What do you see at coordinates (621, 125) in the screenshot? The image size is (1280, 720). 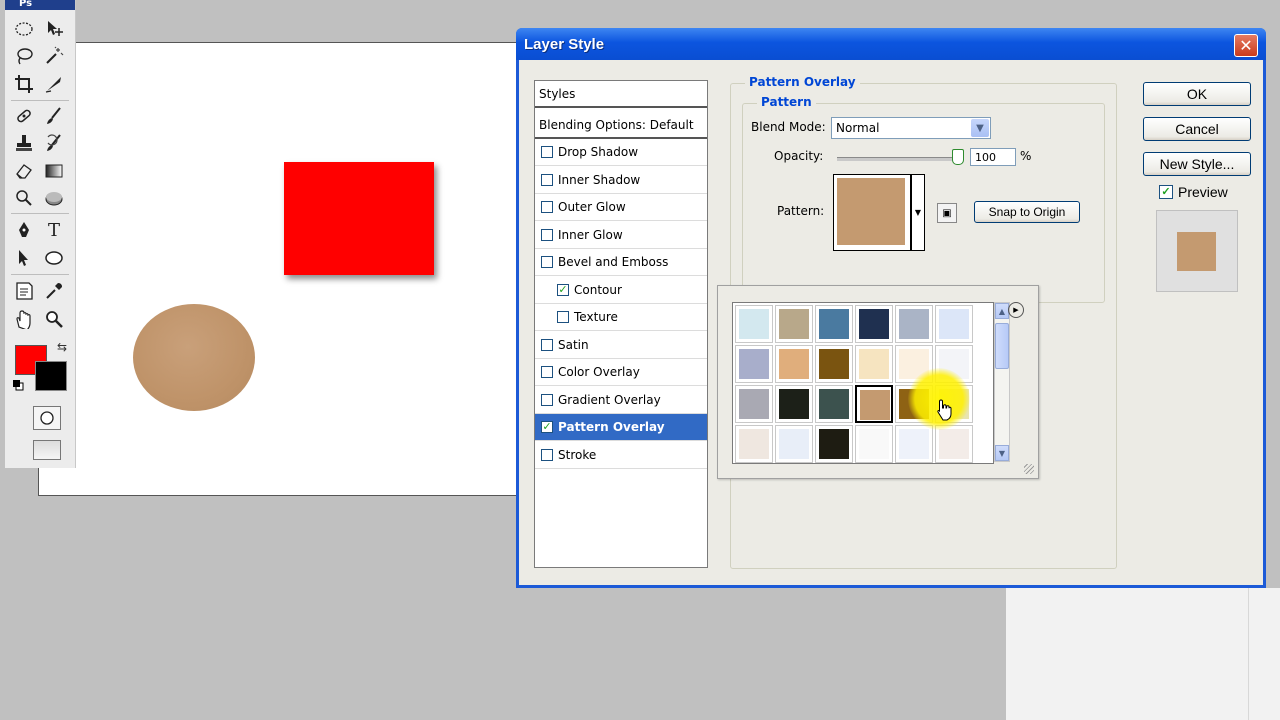 I see `blending-options-item: Blending Options: Default` at bounding box center [621, 125].